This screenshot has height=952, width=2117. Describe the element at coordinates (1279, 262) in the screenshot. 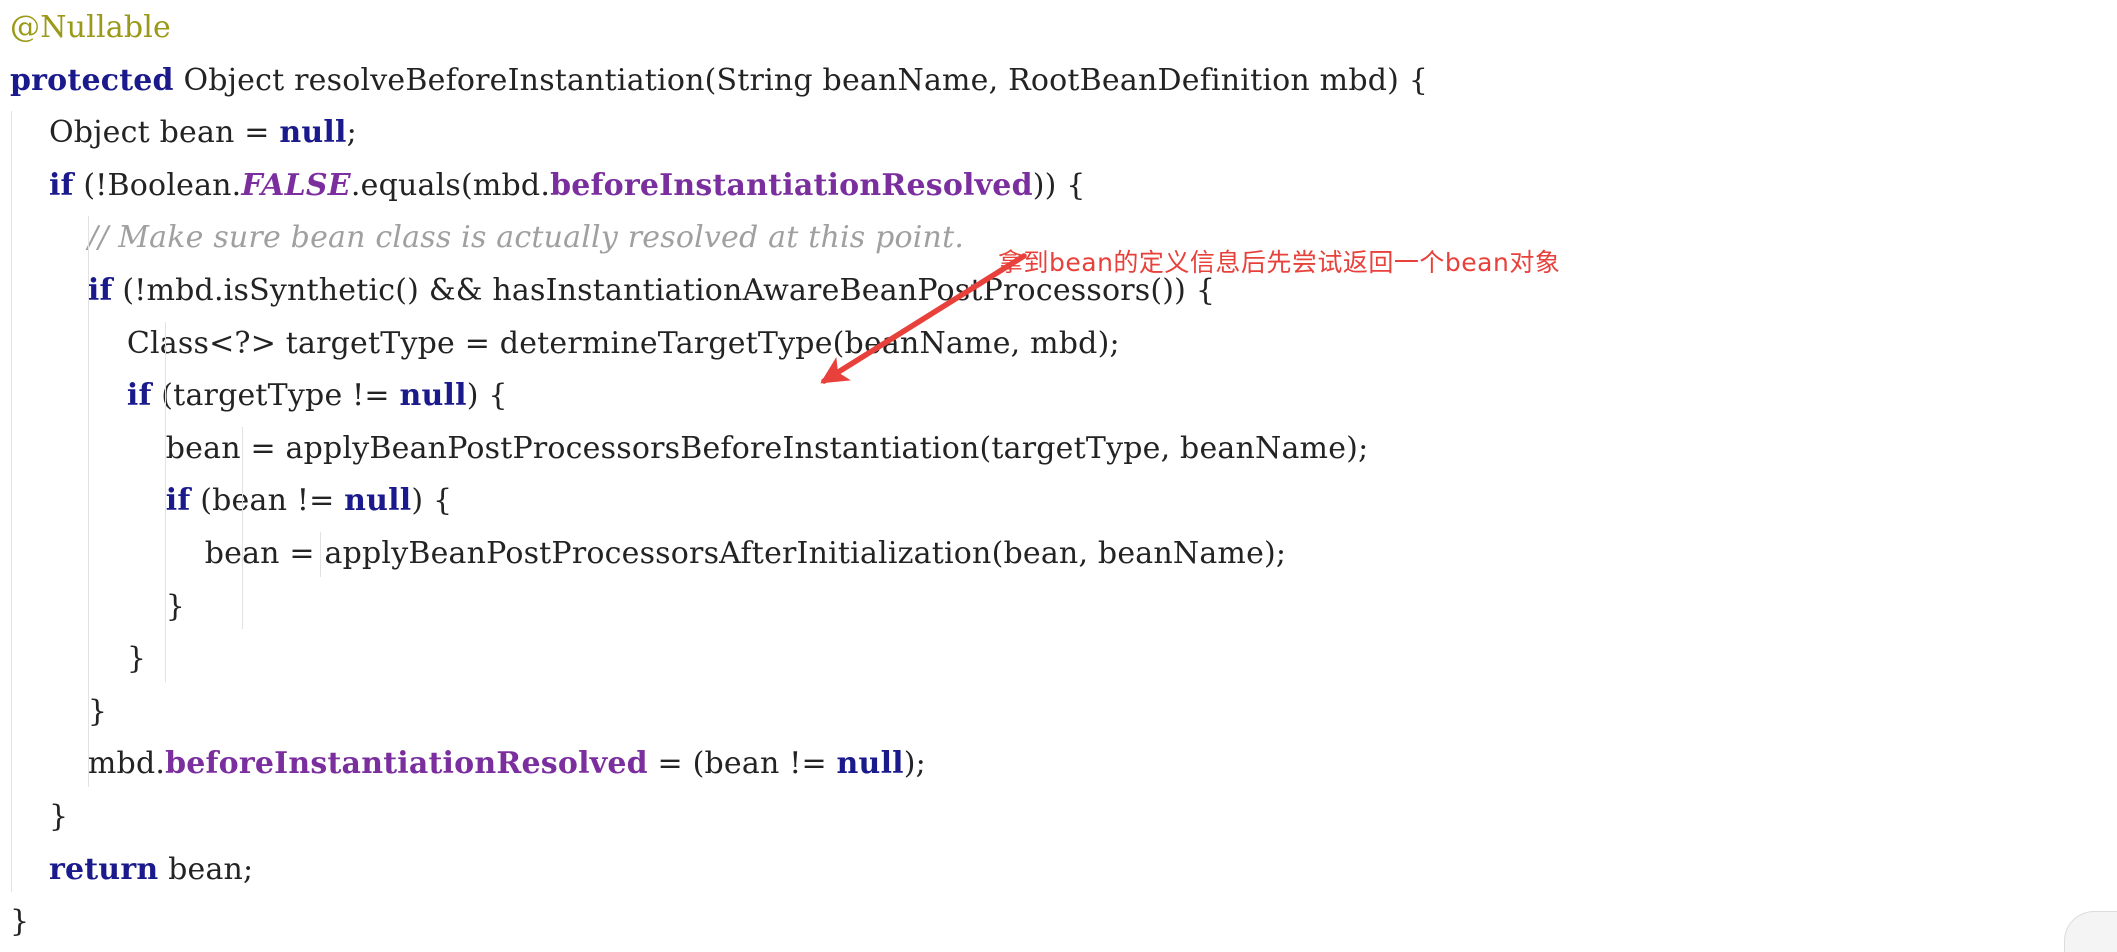

I see `annotation-note-text: 拿到bean的定义信息后先尝试返回一个bean对象` at that location.